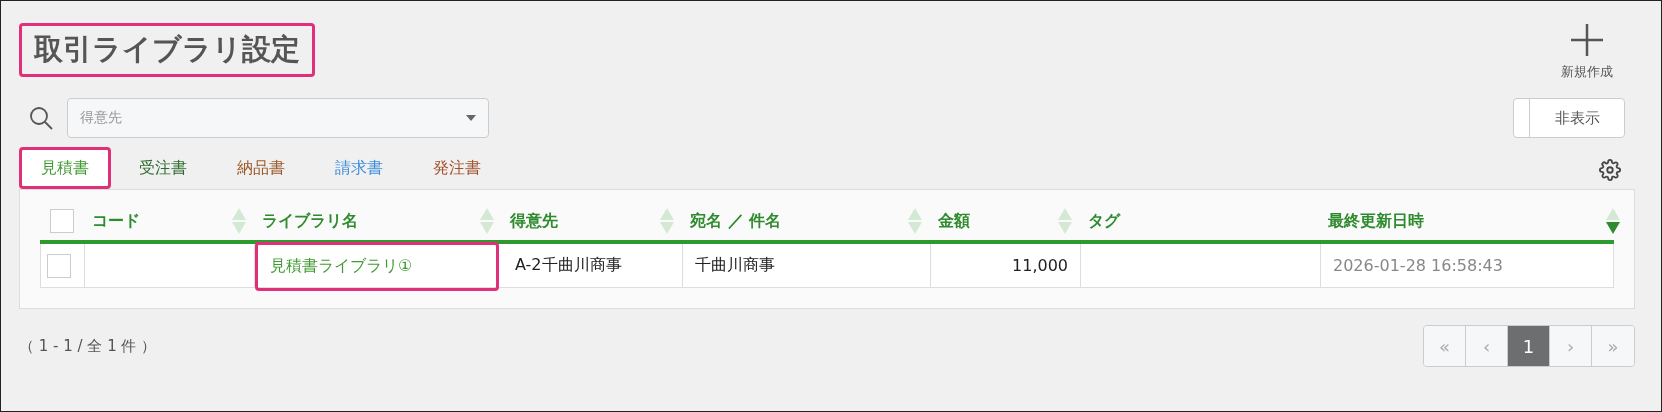 Image resolution: width=1662 pixels, height=412 pixels. What do you see at coordinates (1418, 265) in the screenshot?
I see `table-cell: 2026-01-28 16:58:43` at bounding box center [1418, 265].